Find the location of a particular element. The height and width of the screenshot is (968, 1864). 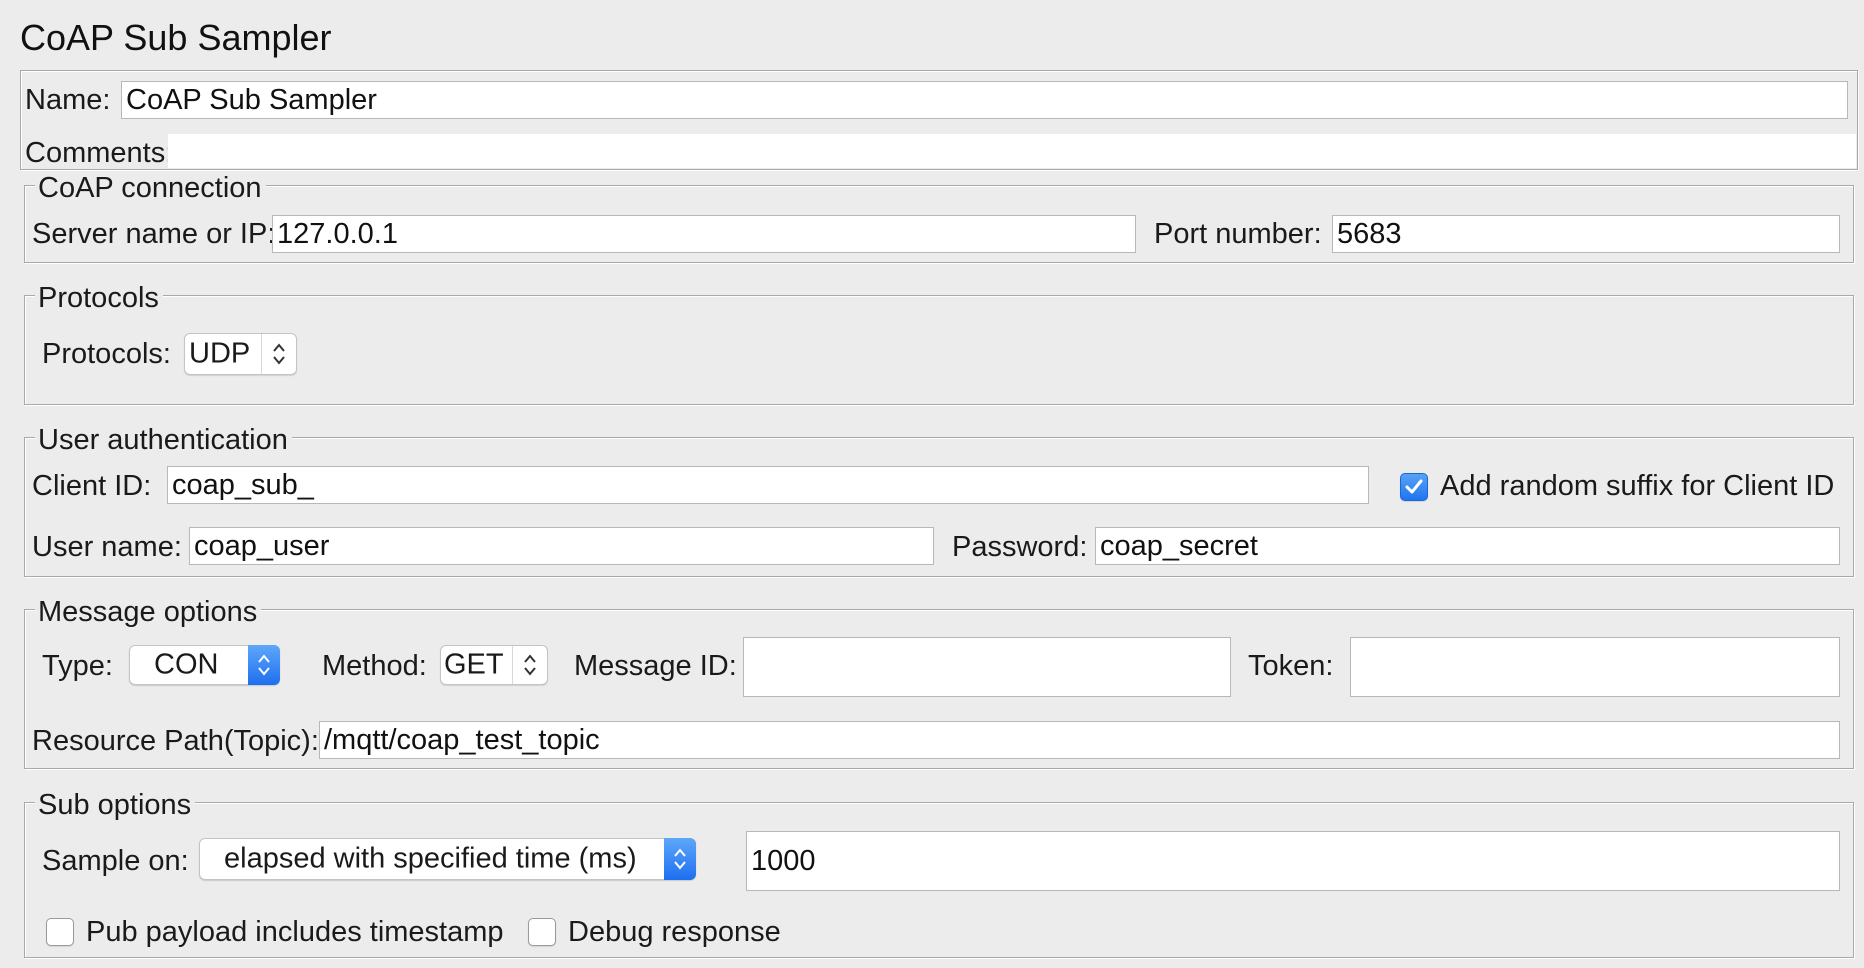

user-auth-legend: User authentication is located at coordinates (163, 440).